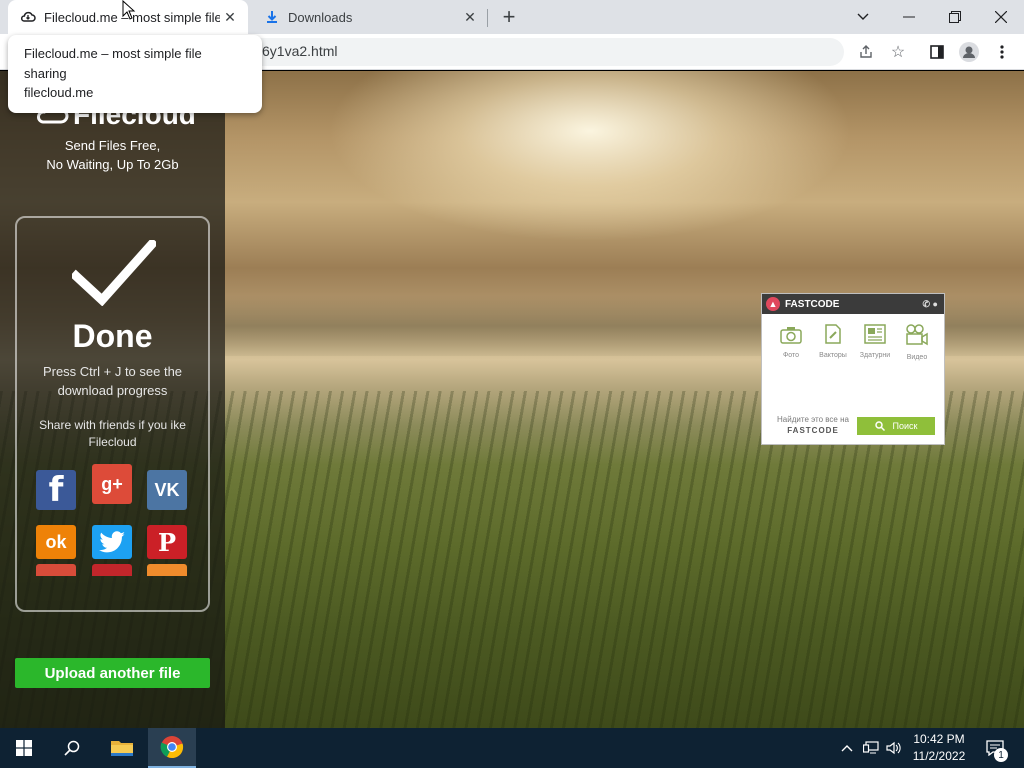  I want to click on fastcode-brand: FASTCODE, so click(812, 304).